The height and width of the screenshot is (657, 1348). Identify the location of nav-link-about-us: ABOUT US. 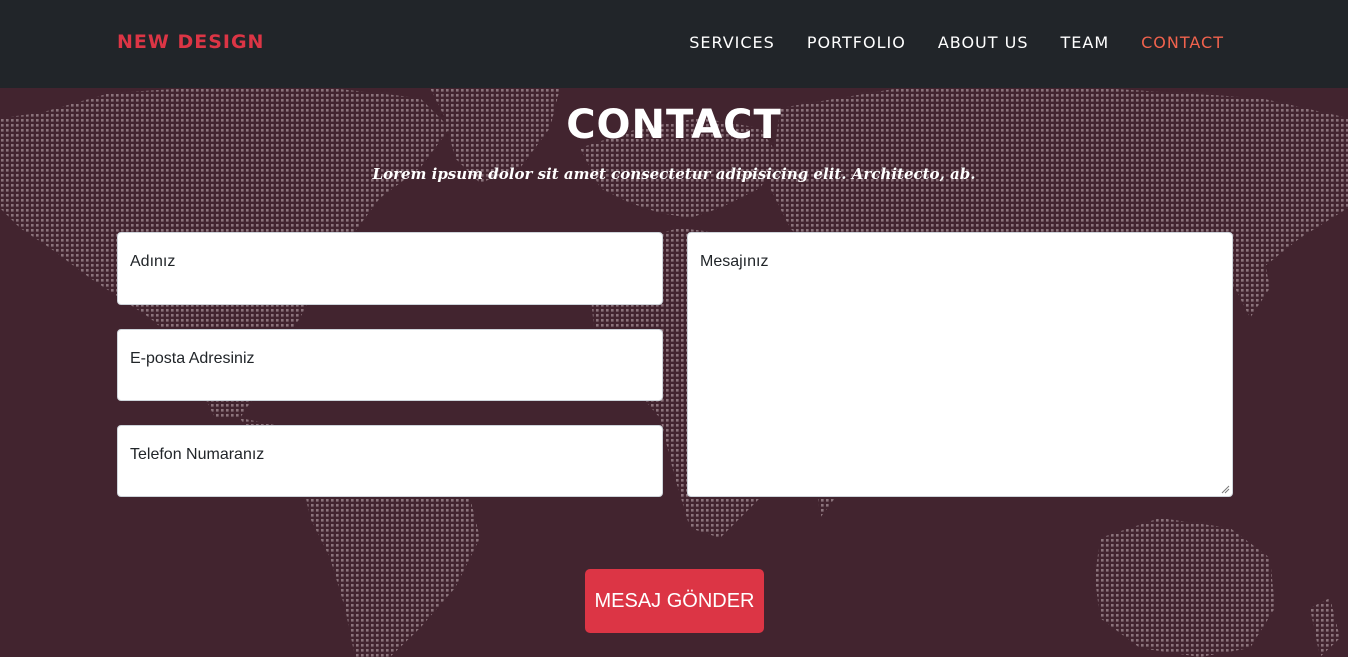
(983, 42).